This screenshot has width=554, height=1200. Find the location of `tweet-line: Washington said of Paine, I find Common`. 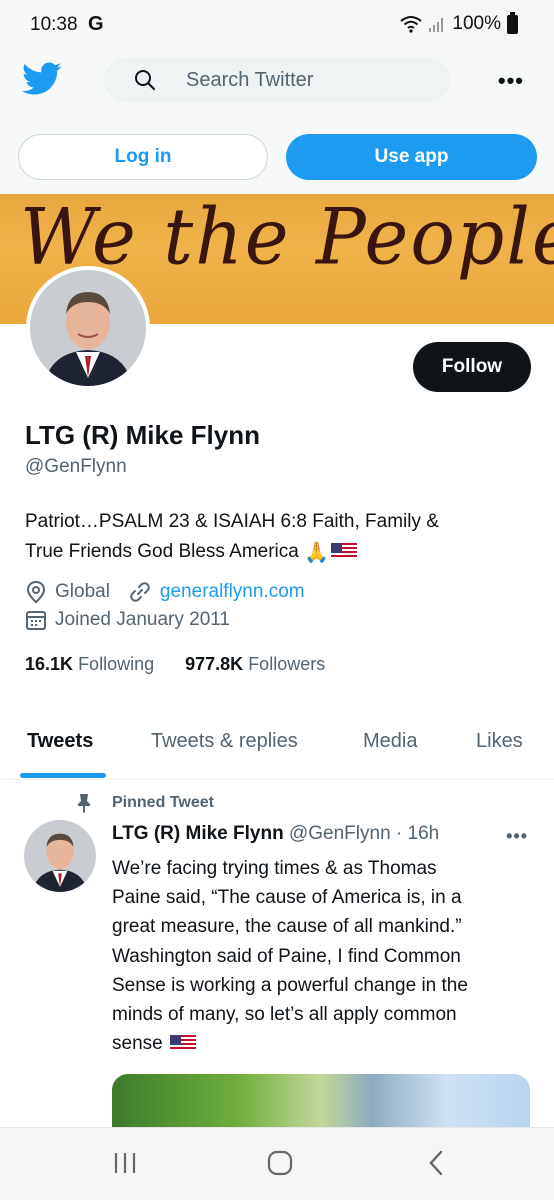

tweet-line: Washington said of Paine, I find Common is located at coordinates (286, 956).